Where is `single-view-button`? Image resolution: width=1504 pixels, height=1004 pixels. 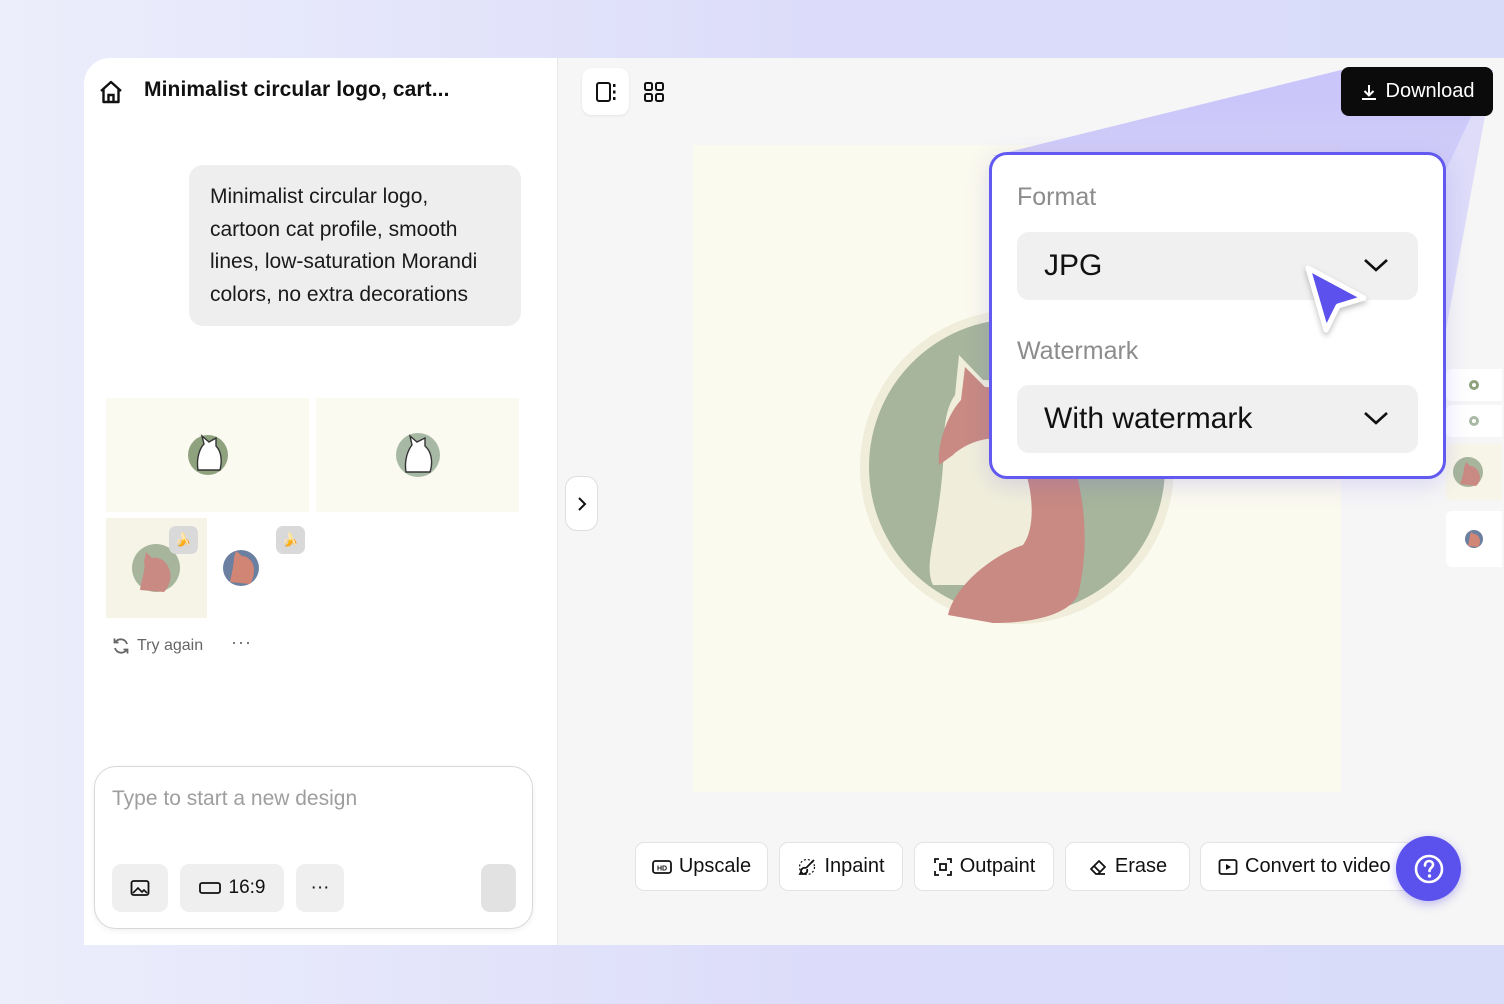 single-view-button is located at coordinates (605, 91).